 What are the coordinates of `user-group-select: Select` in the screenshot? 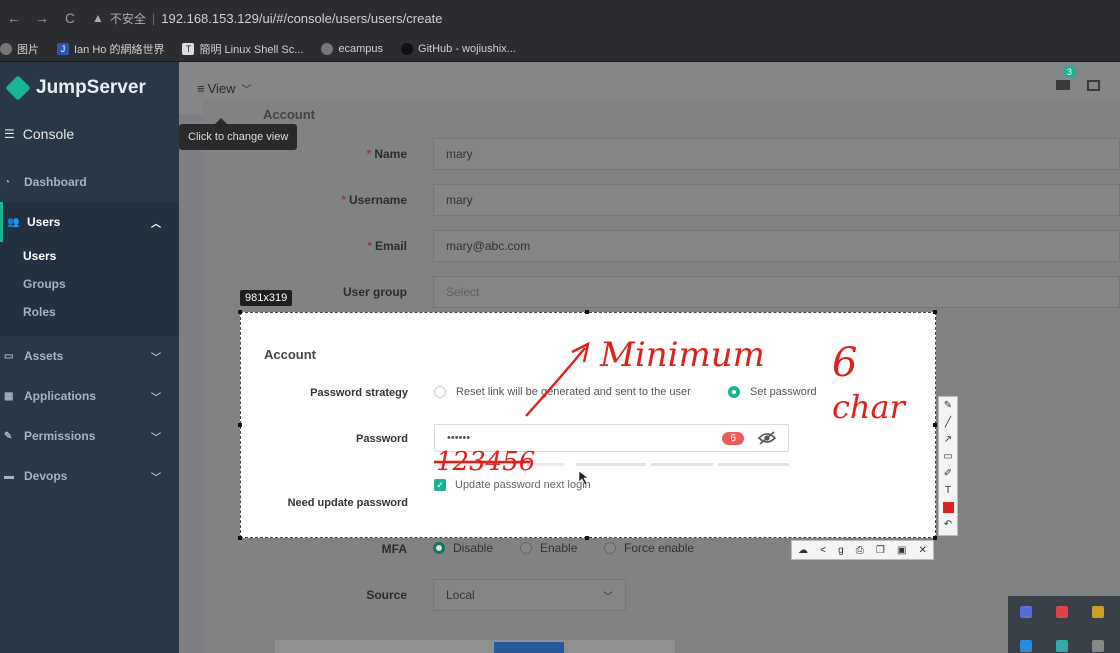 It's located at (776, 292).